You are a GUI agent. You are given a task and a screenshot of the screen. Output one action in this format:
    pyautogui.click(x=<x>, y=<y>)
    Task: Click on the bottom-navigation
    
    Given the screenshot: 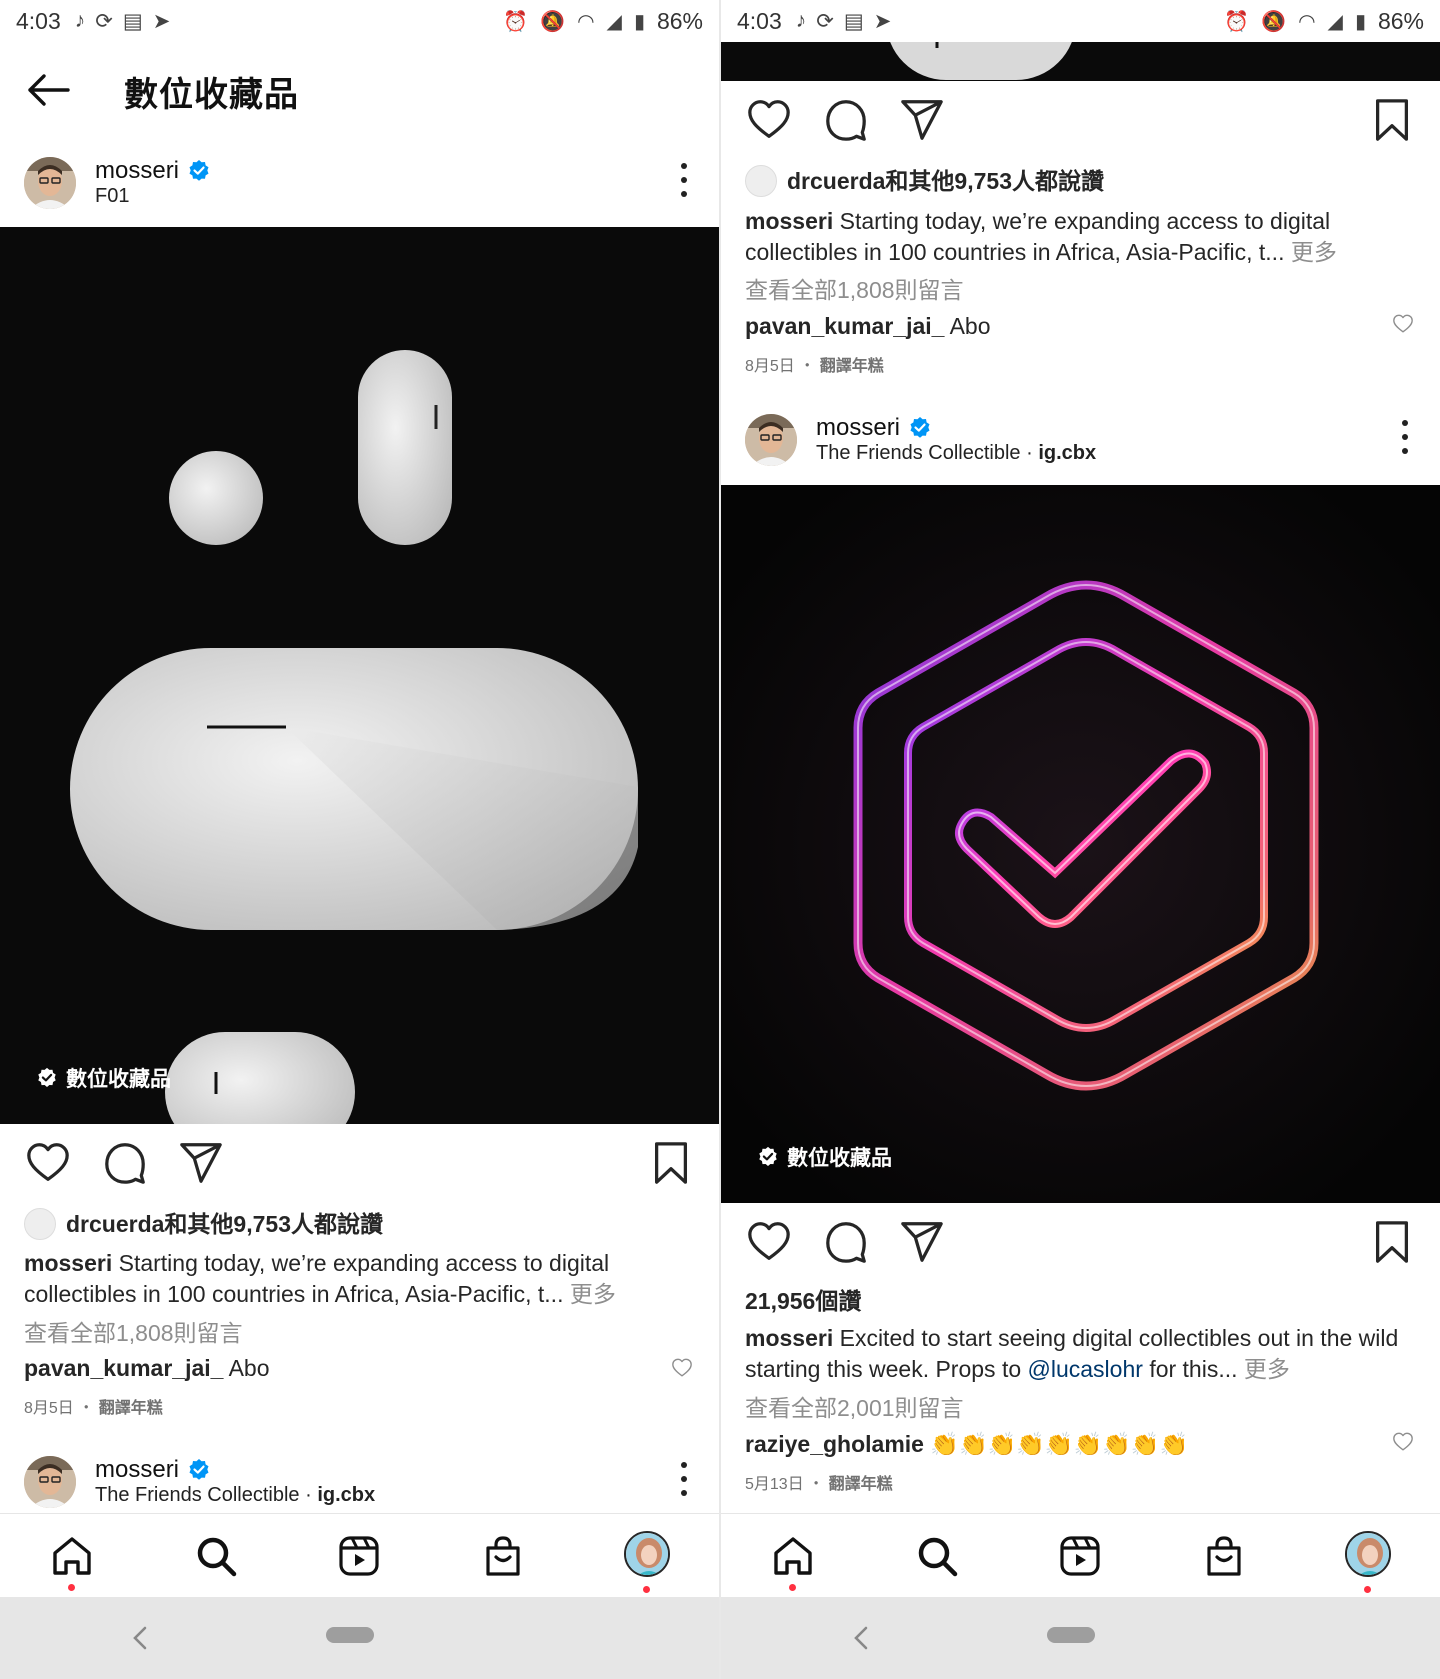 What is the action you would take?
    pyautogui.click(x=1080, y=1555)
    